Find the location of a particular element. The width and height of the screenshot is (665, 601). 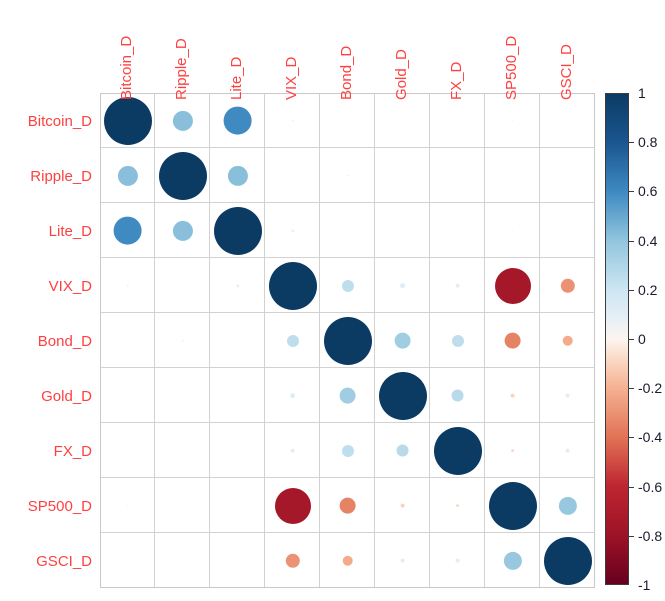

row-label-gold-d: Gold_D is located at coordinates (66, 396).